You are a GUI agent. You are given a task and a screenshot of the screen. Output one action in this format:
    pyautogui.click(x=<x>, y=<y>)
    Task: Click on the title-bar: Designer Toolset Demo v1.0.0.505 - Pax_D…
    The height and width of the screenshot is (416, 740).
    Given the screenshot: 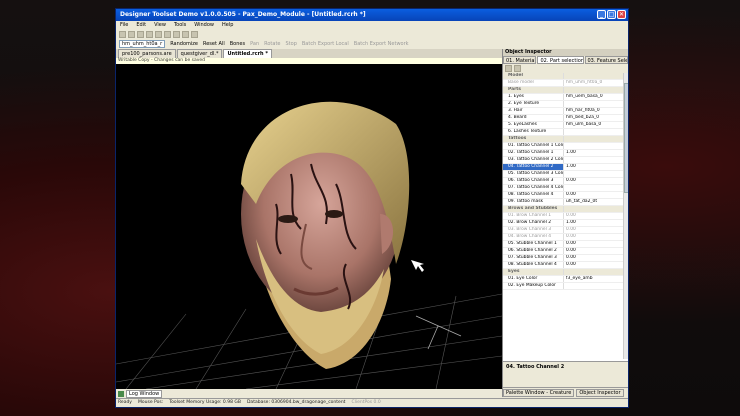 What is the action you would take?
    pyautogui.click(x=372, y=15)
    